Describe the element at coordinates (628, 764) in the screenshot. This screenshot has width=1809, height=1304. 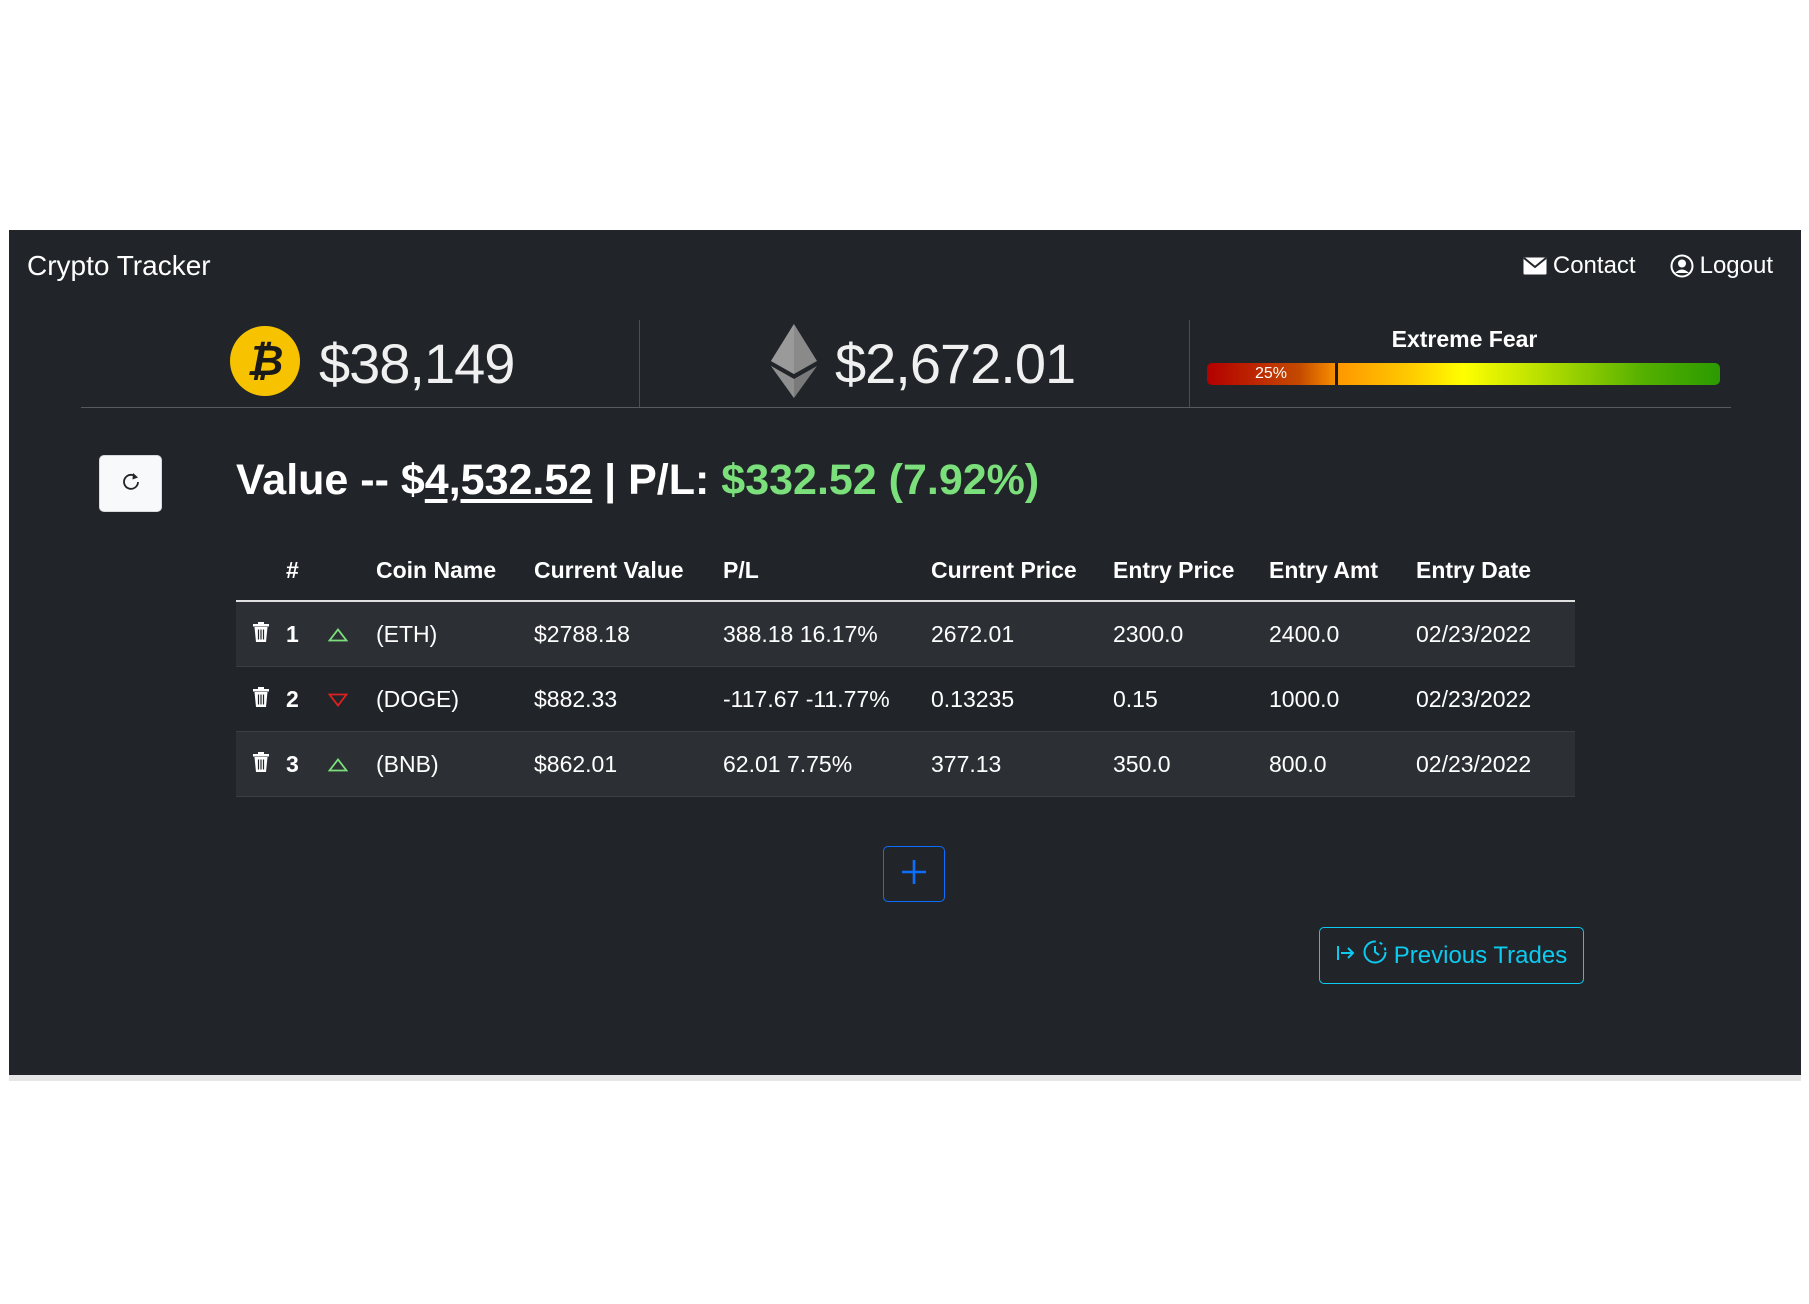
I see `current-value: $862.01` at that location.